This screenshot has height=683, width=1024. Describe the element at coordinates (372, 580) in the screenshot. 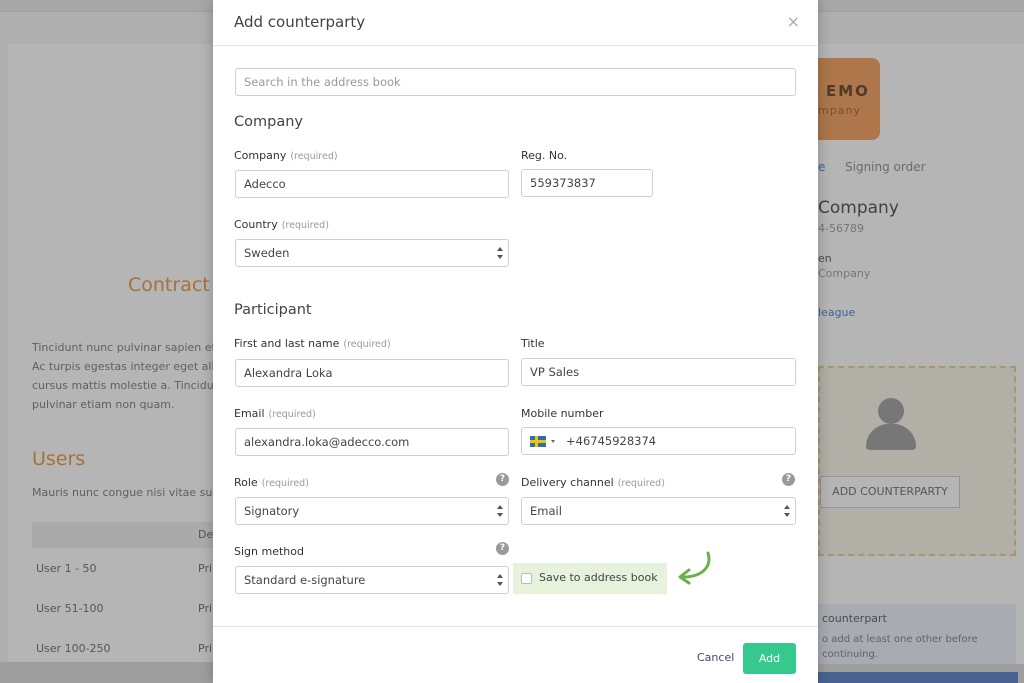

I see `sign-method-select: Standard e-signature` at that location.